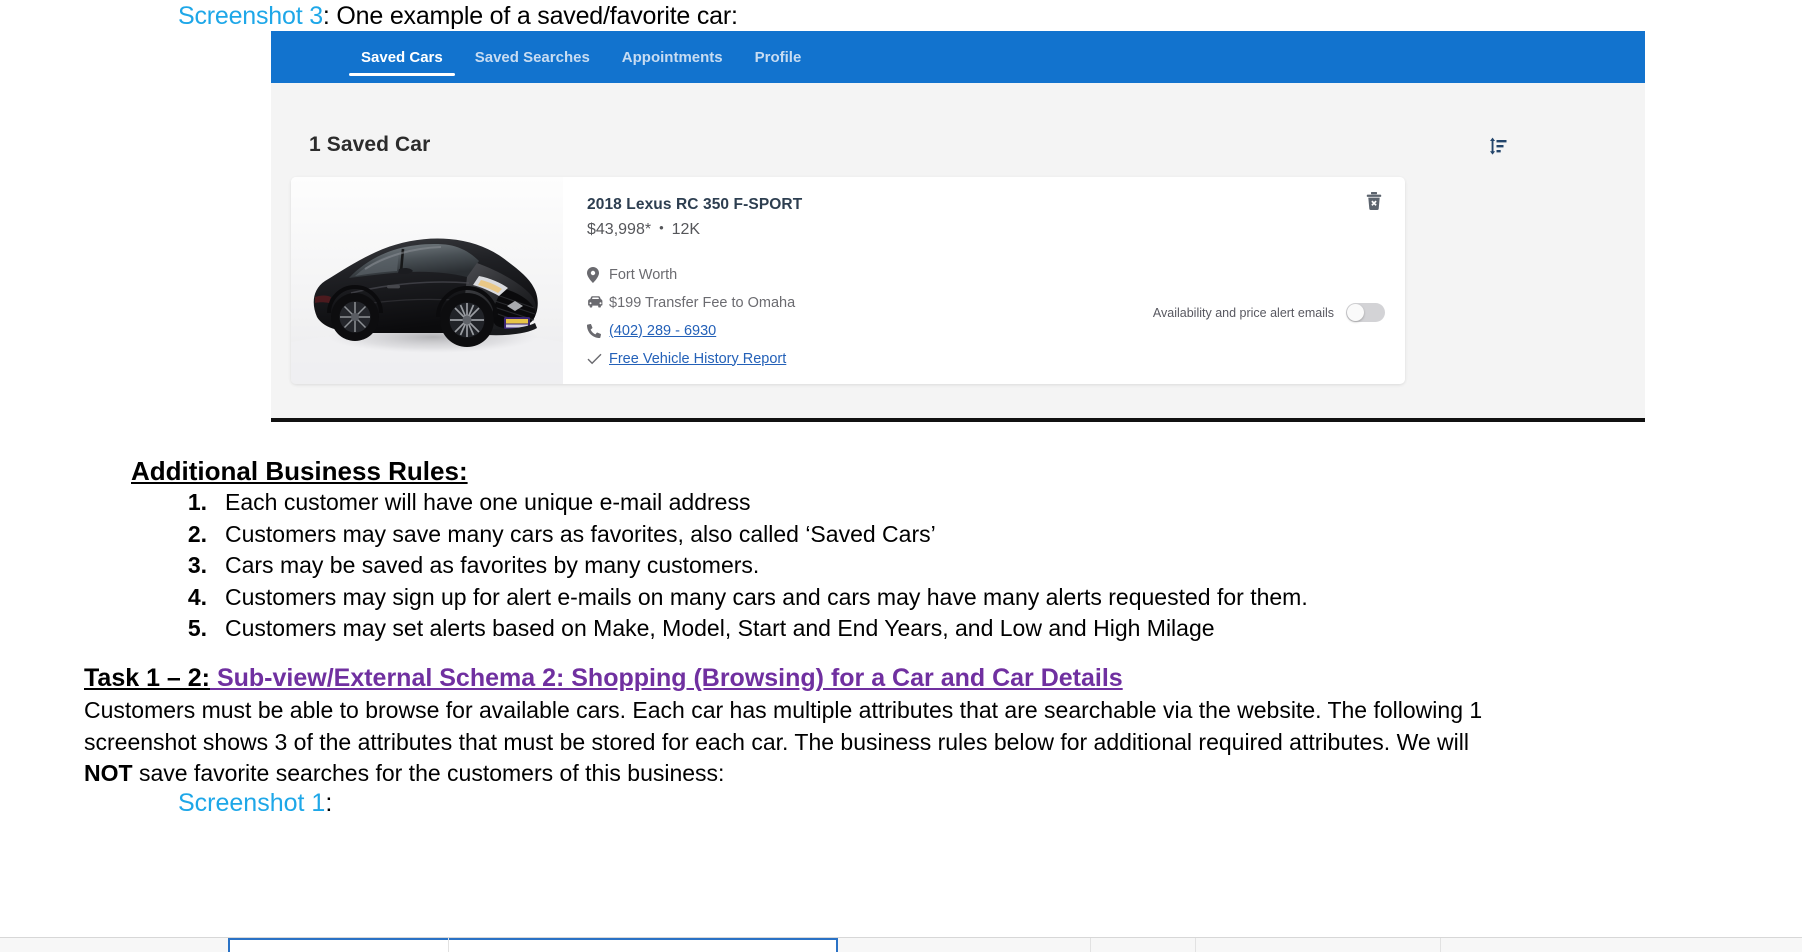 Image resolution: width=1802 pixels, height=952 pixels. I want to click on car-mileage: 12K, so click(686, 229).